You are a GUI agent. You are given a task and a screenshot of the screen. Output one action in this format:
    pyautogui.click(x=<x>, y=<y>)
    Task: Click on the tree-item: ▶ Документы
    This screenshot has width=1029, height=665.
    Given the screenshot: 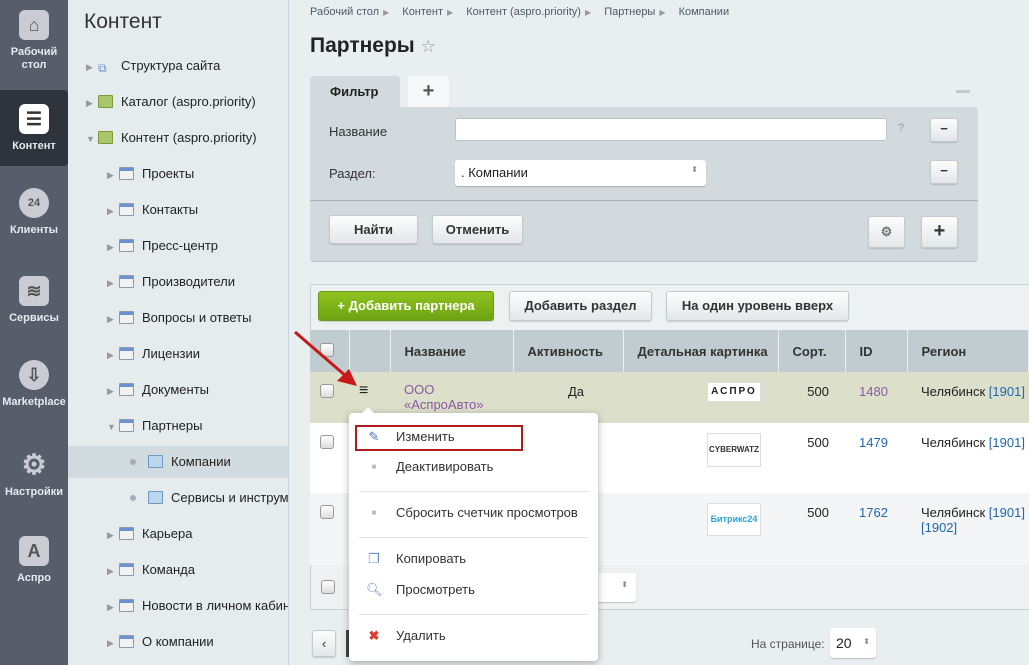 What is the action you would take?
    pyautogui.click(x=178, y=390)
    